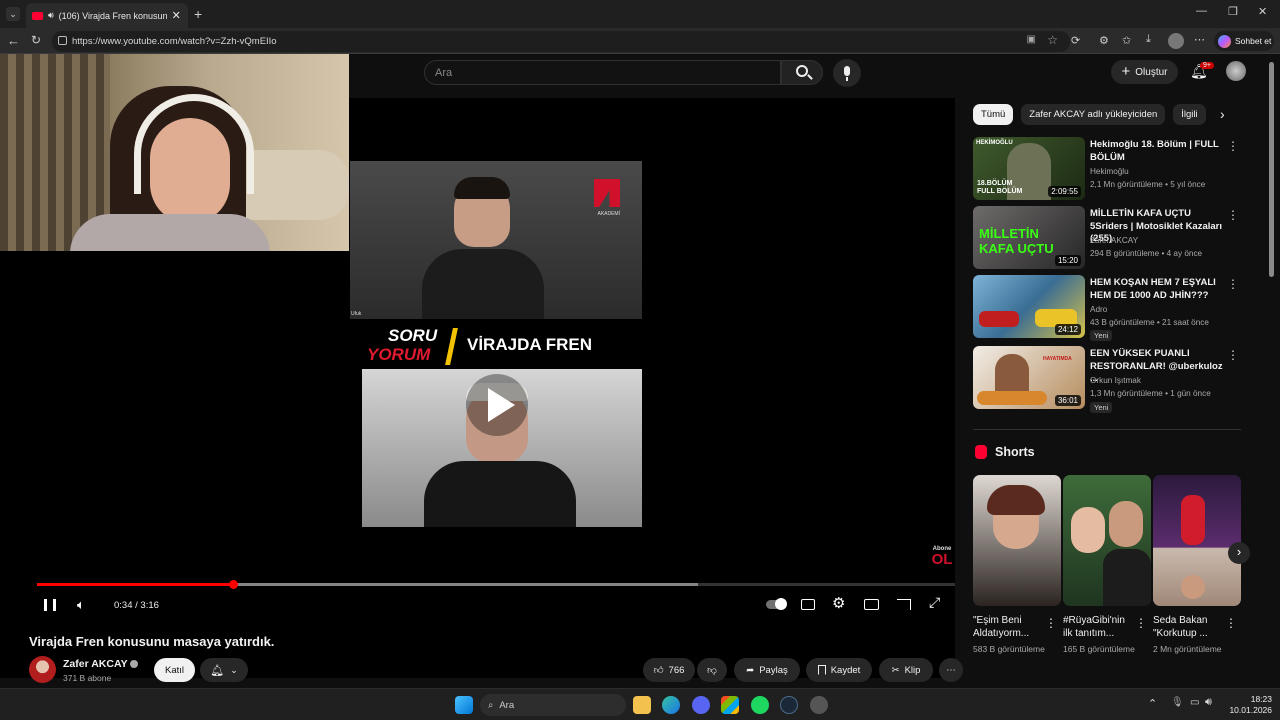 This screenshot has height=720, width=1280. What do you see at coordinates (934, 602) in the screenshot?
I see `fullscreen-icon: ⤢` at bounding box center [934, 602].